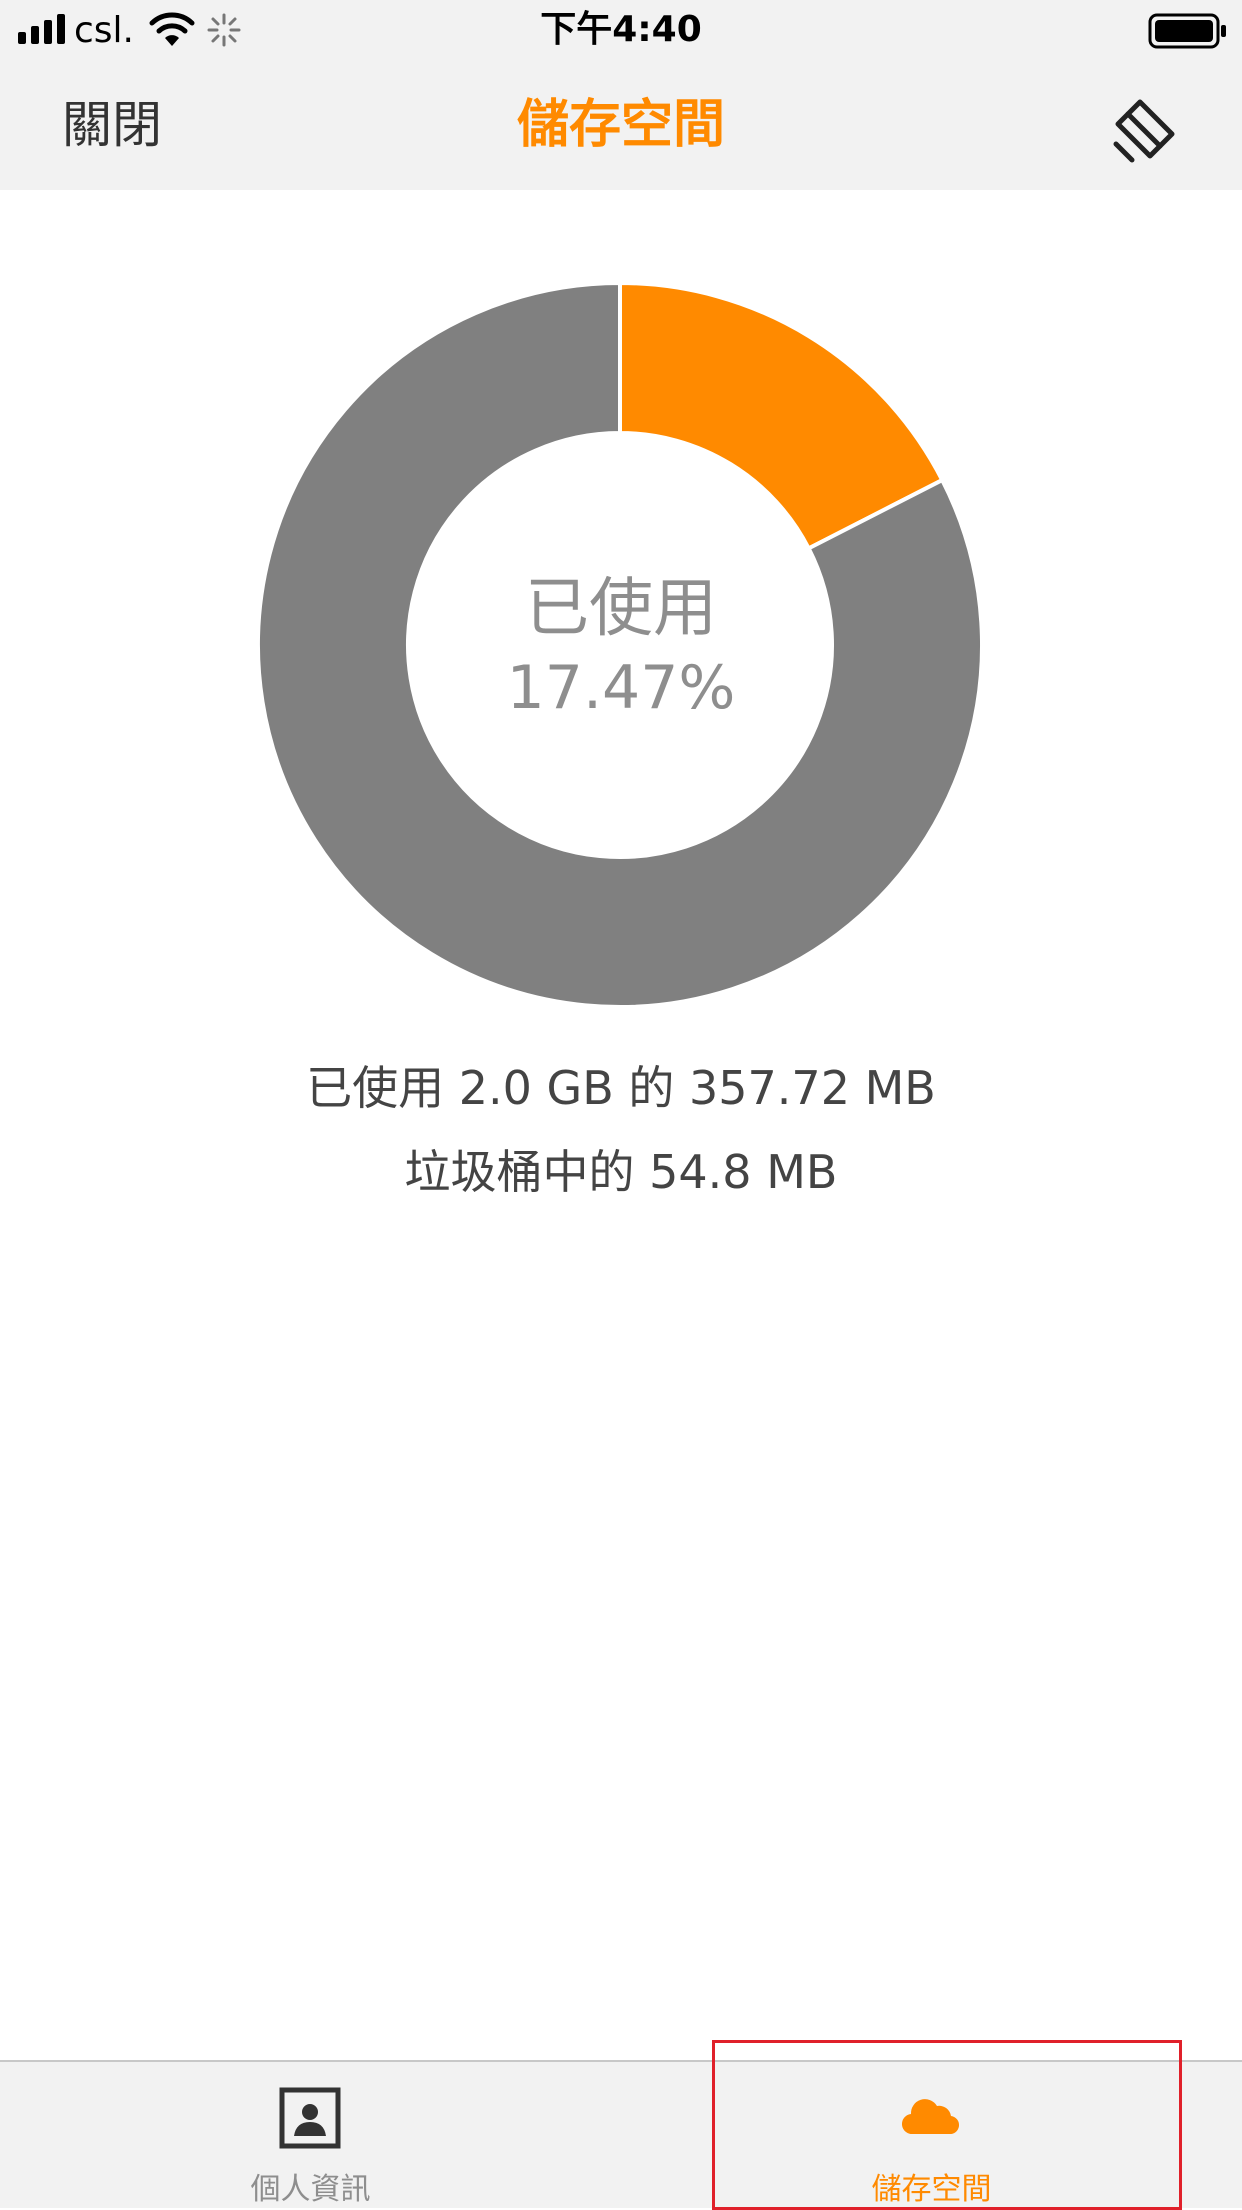  What do you see at coordinates (931, 2189) in the screenshot?
I see `tab-storage-label: 儲存空間` at bounding box center [931, 2189].